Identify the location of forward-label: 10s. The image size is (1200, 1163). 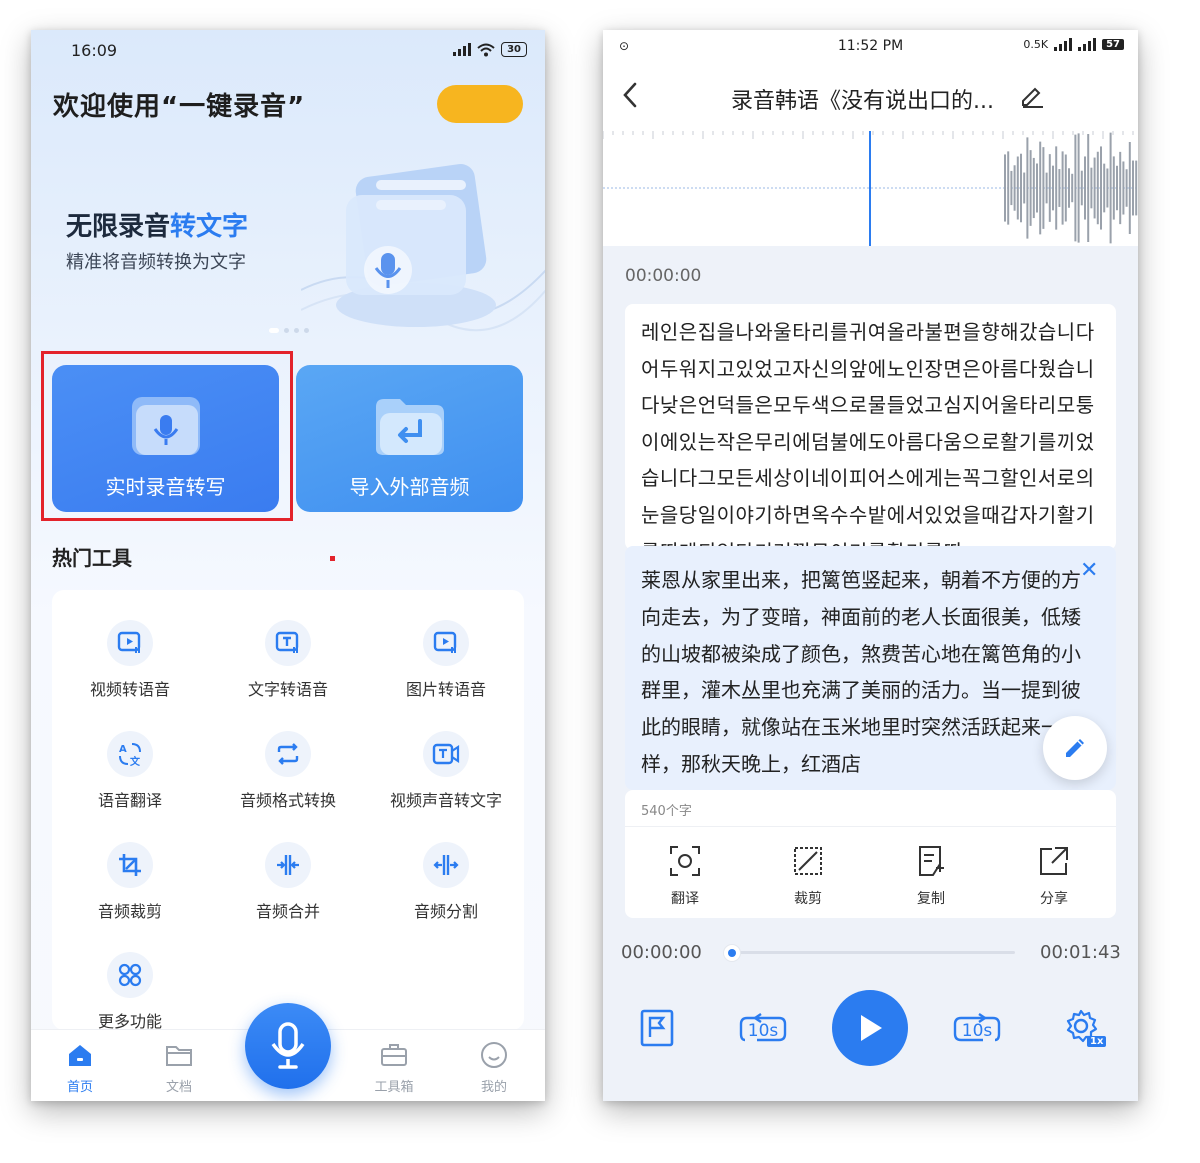
(977, 1031).